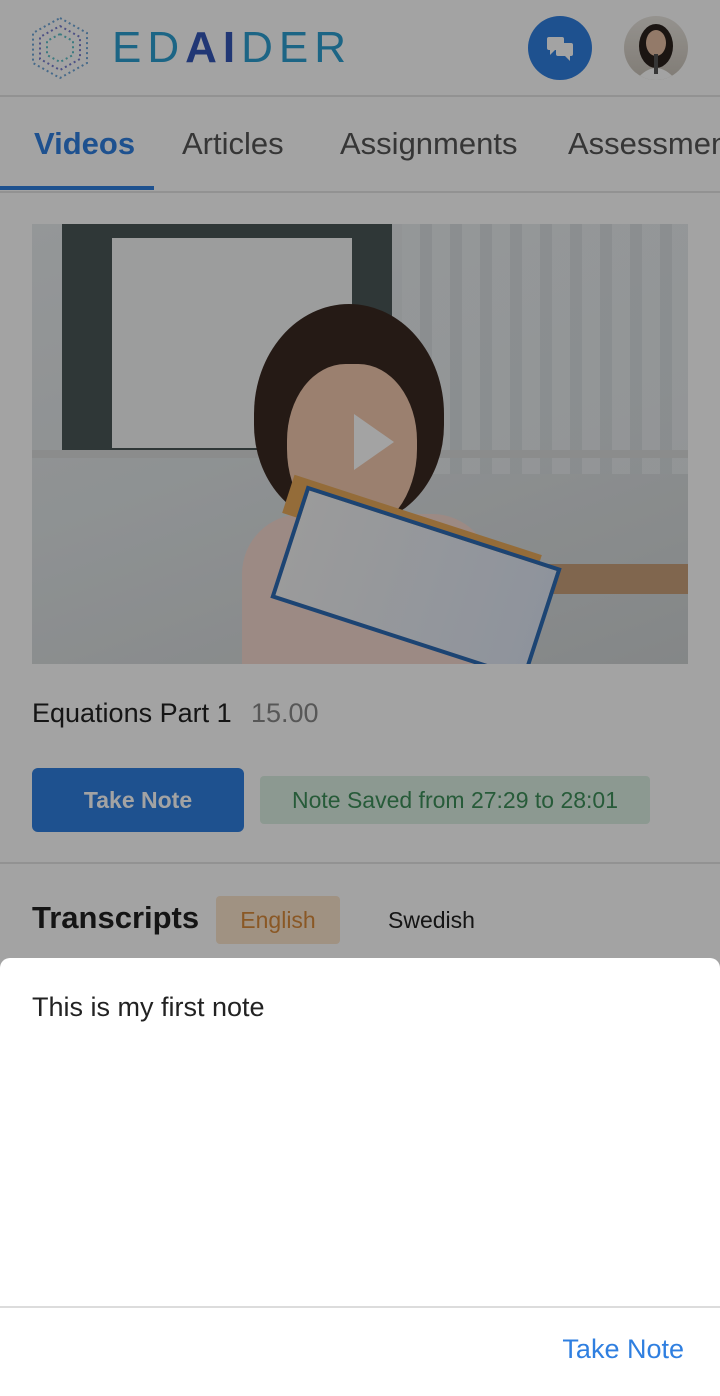  I want to click on sheet-take-note-button: Take Note, so click(623, 1349).